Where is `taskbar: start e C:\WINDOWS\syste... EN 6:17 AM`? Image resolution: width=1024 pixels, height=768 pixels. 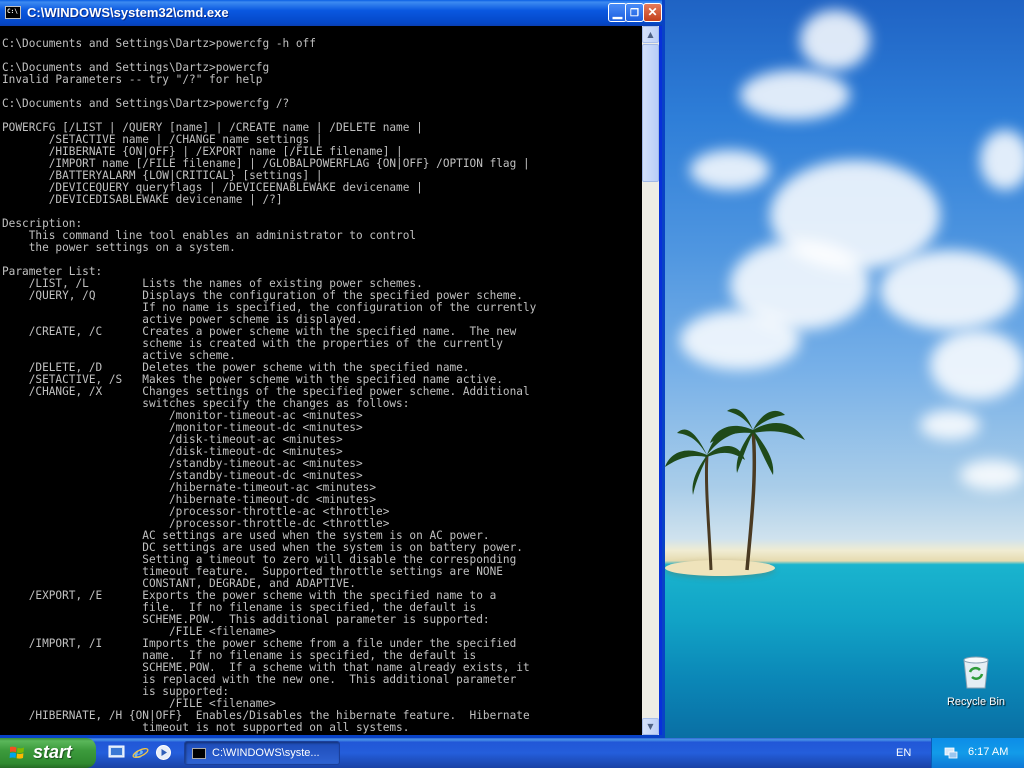 taskbar: start e C:\WINDOWS\syste... EN 6:17 AM is located at coordinates (512, 753).